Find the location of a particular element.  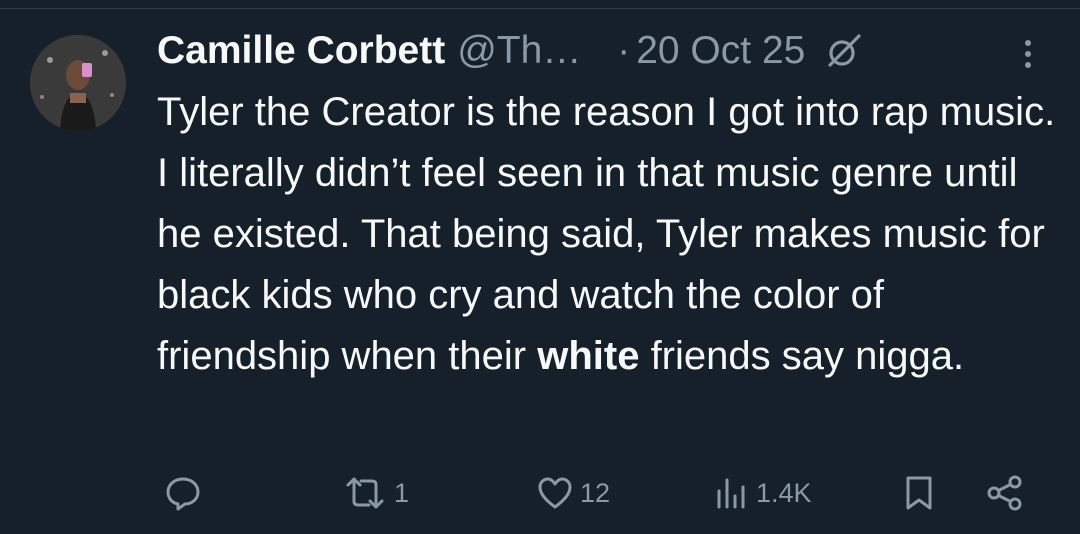

reply-icon is located at coordinates (183, 494).